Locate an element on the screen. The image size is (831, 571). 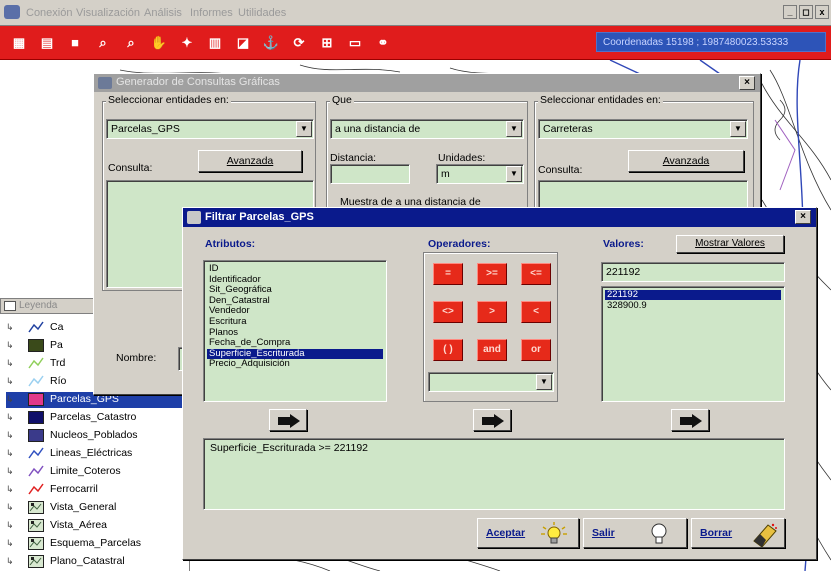
legend-item: ↳ Parcelas_Catastro is located at coordinates (98, 418).